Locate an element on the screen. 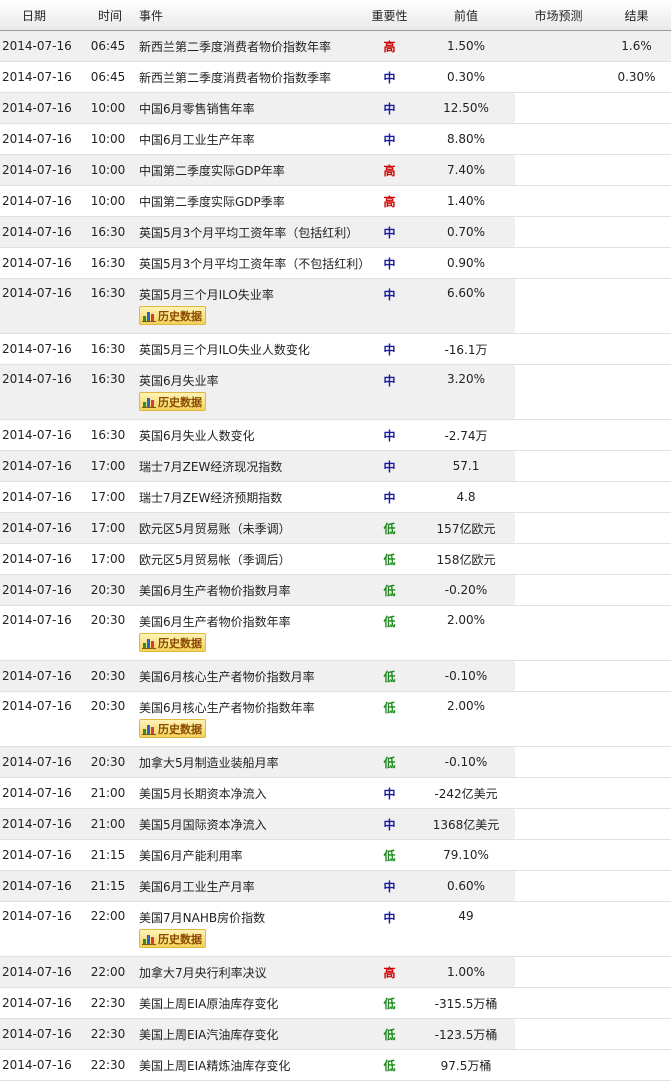 The image size is (671, 1081). cell-time: 06:45 is located at coordinates (108, 46).